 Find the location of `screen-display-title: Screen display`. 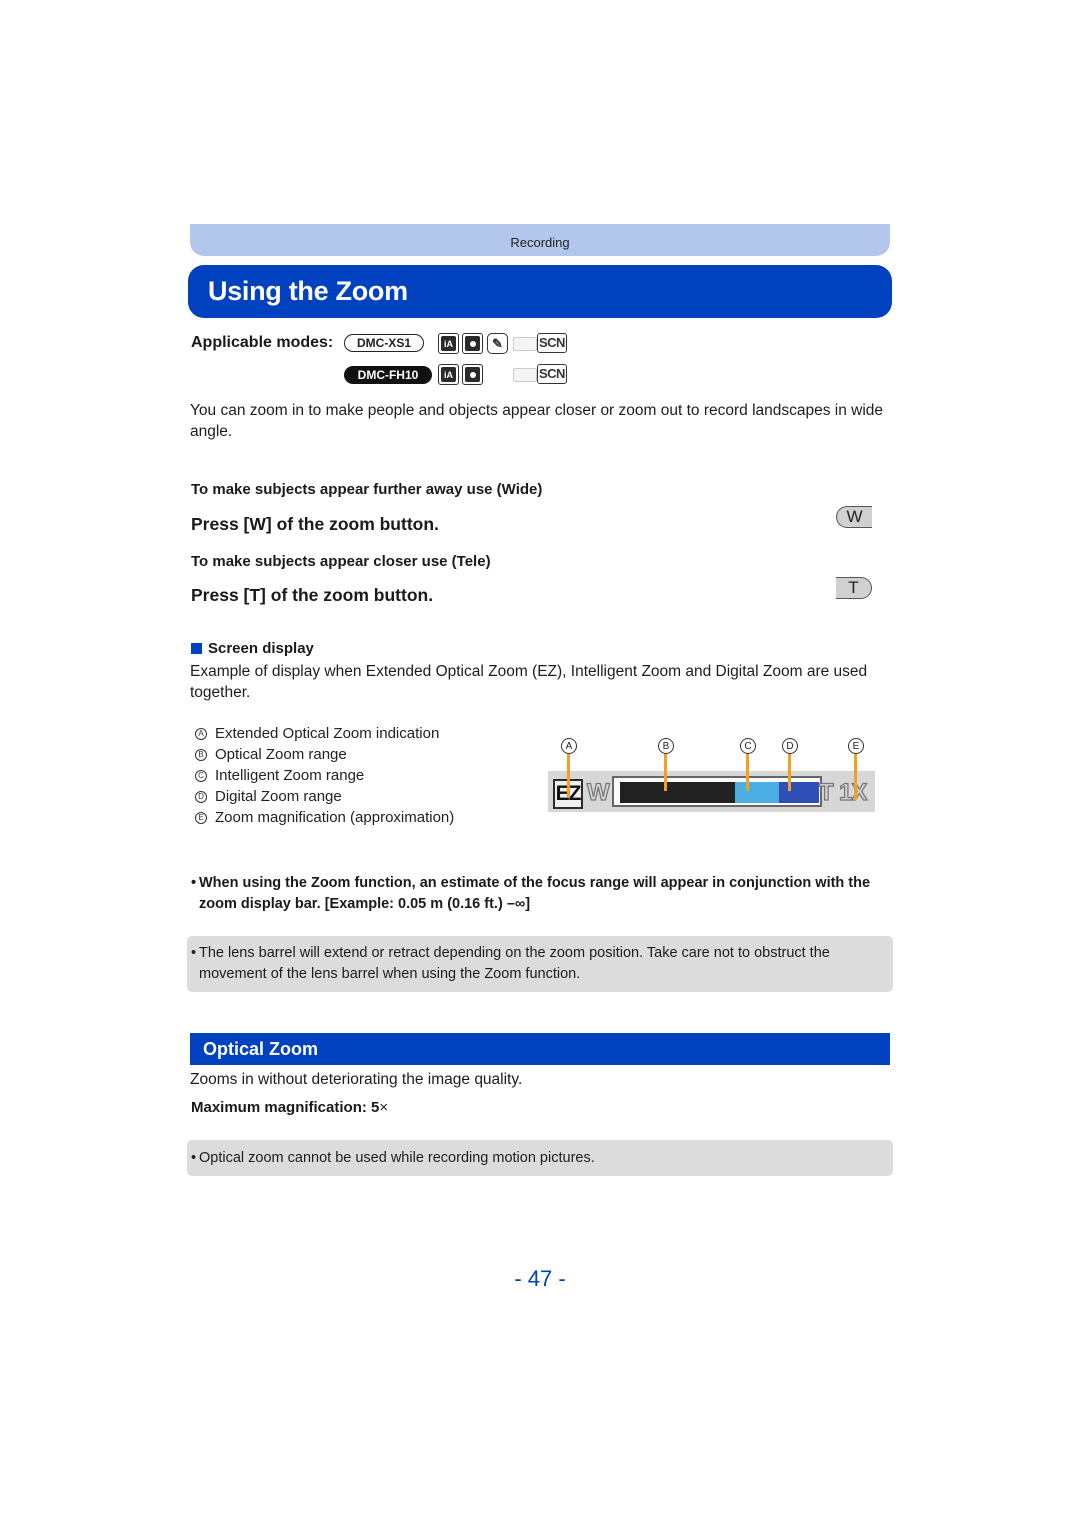

screen-display-title: Screen display is located at coordinates (261, 648).